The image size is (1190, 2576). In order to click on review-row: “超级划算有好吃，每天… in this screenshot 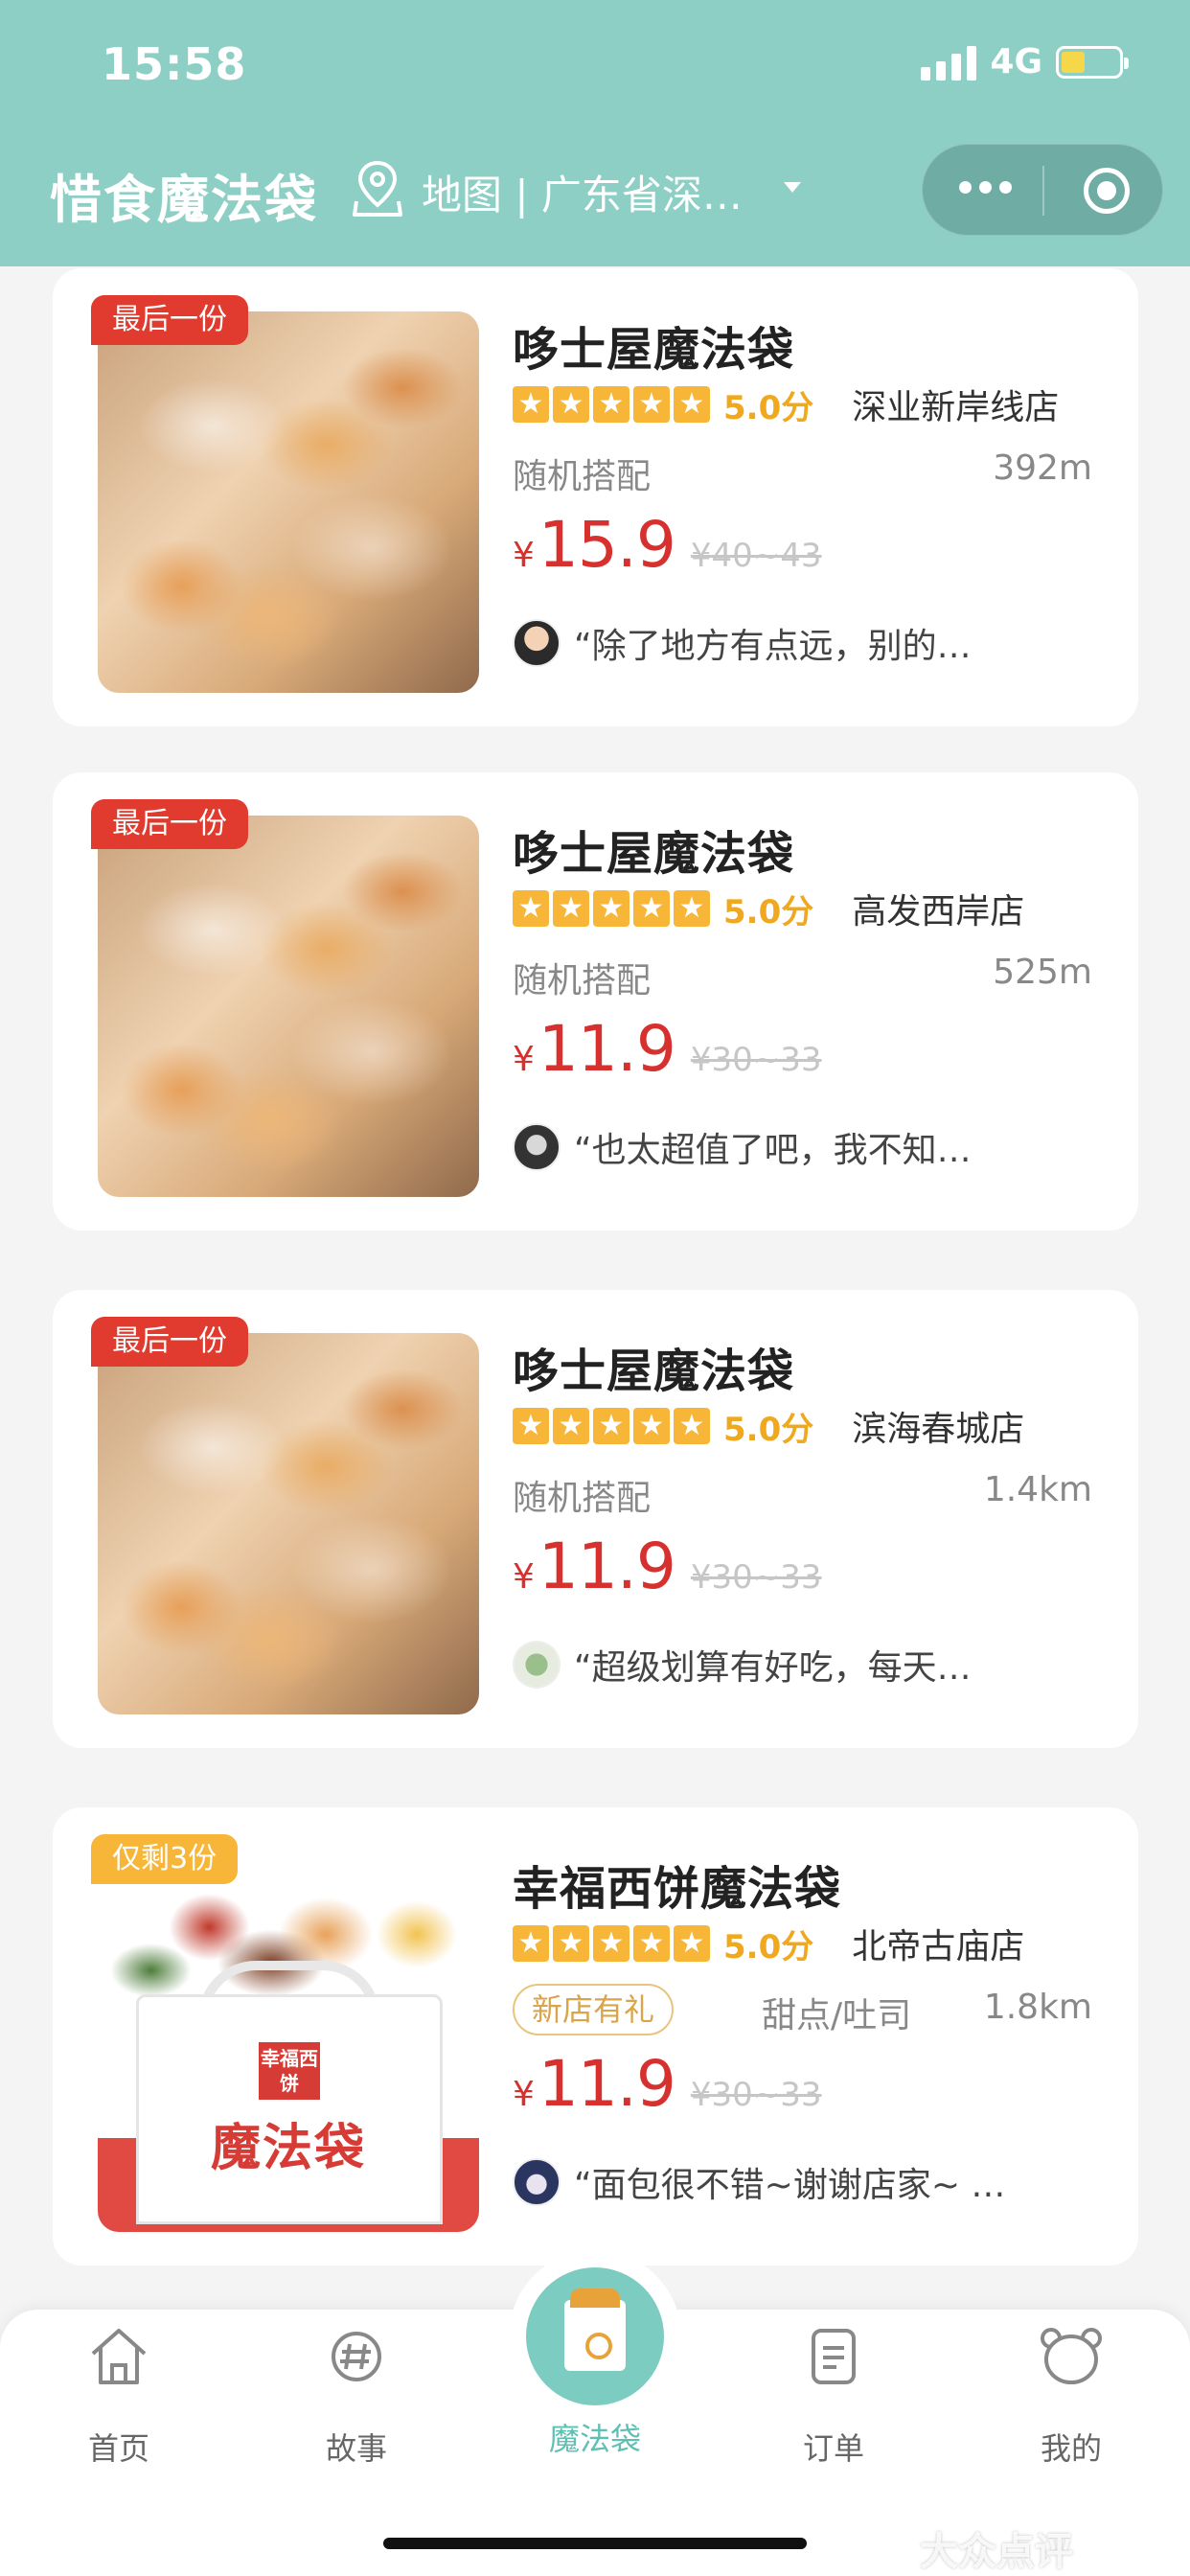, I will do `click(743, 1664)`.